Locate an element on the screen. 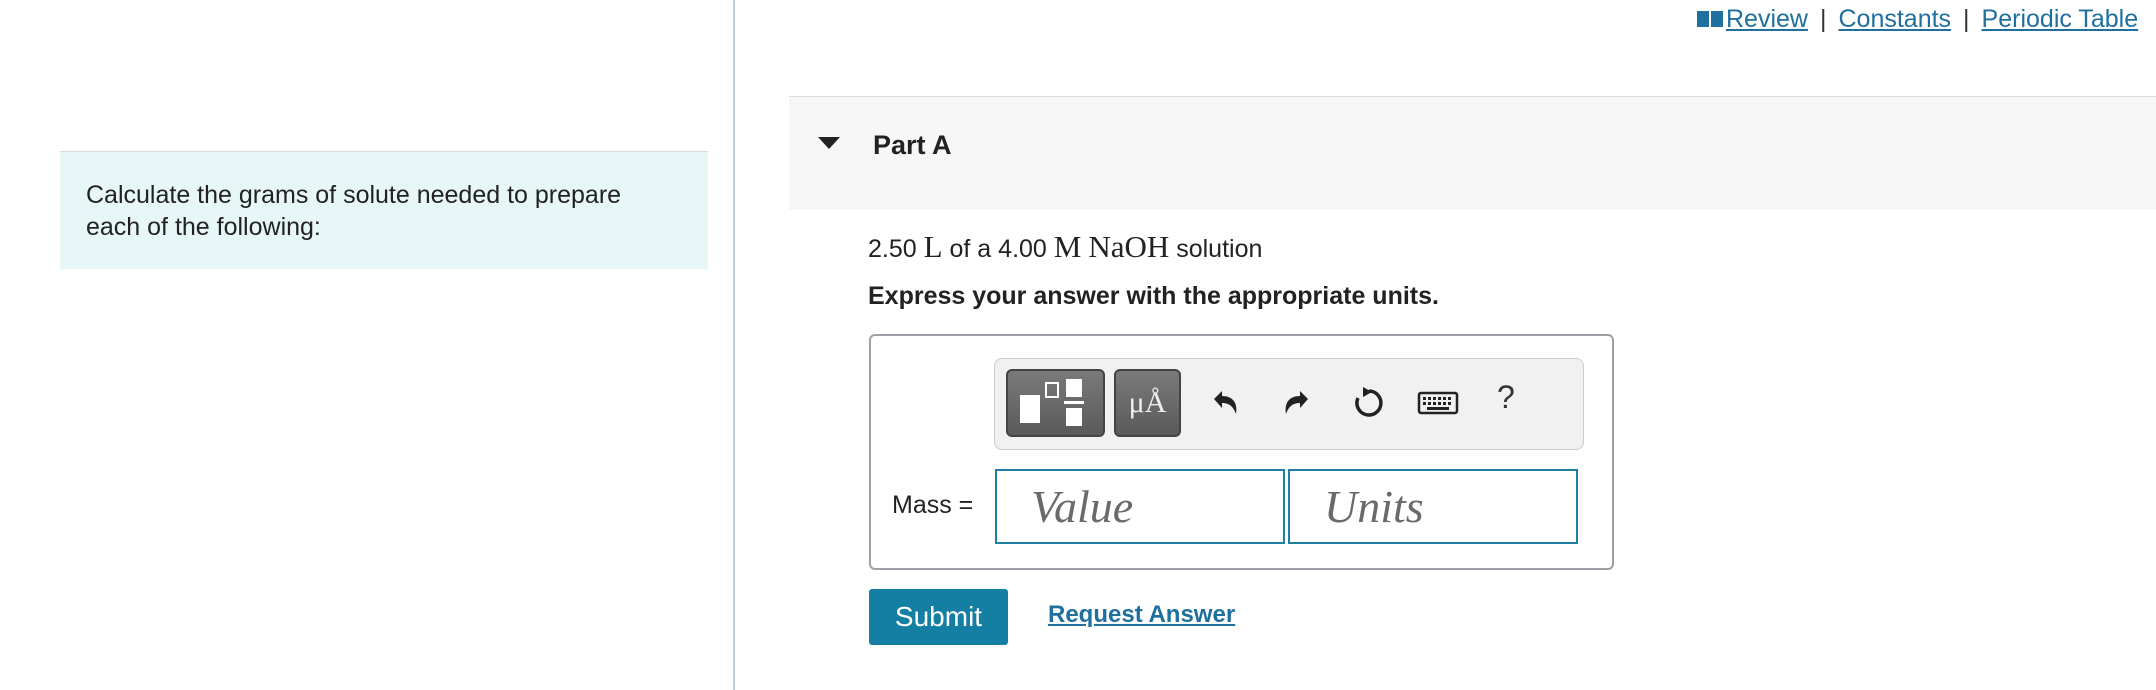  undo-icon is located at coordinates (1225, 402).